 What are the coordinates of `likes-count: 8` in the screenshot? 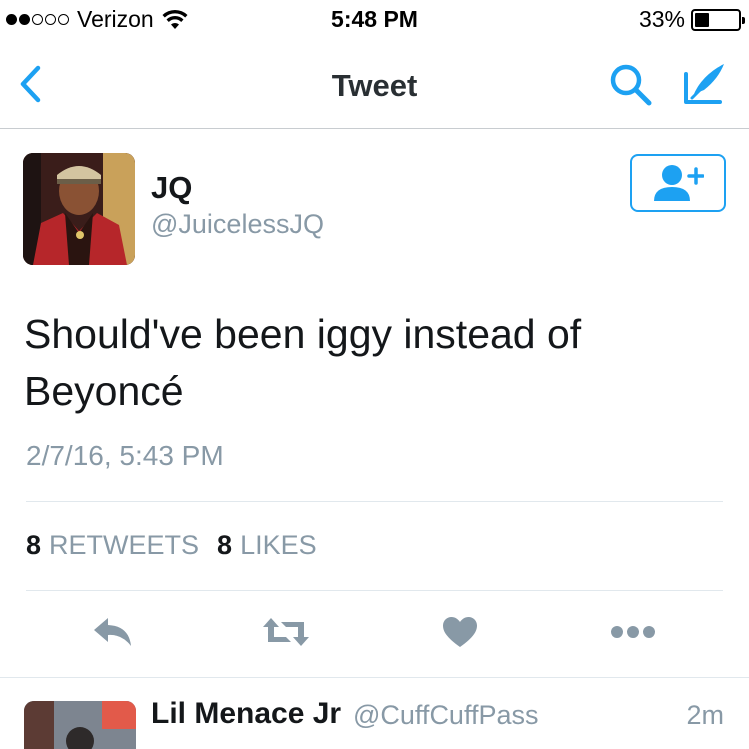 It's located at (225, 545).